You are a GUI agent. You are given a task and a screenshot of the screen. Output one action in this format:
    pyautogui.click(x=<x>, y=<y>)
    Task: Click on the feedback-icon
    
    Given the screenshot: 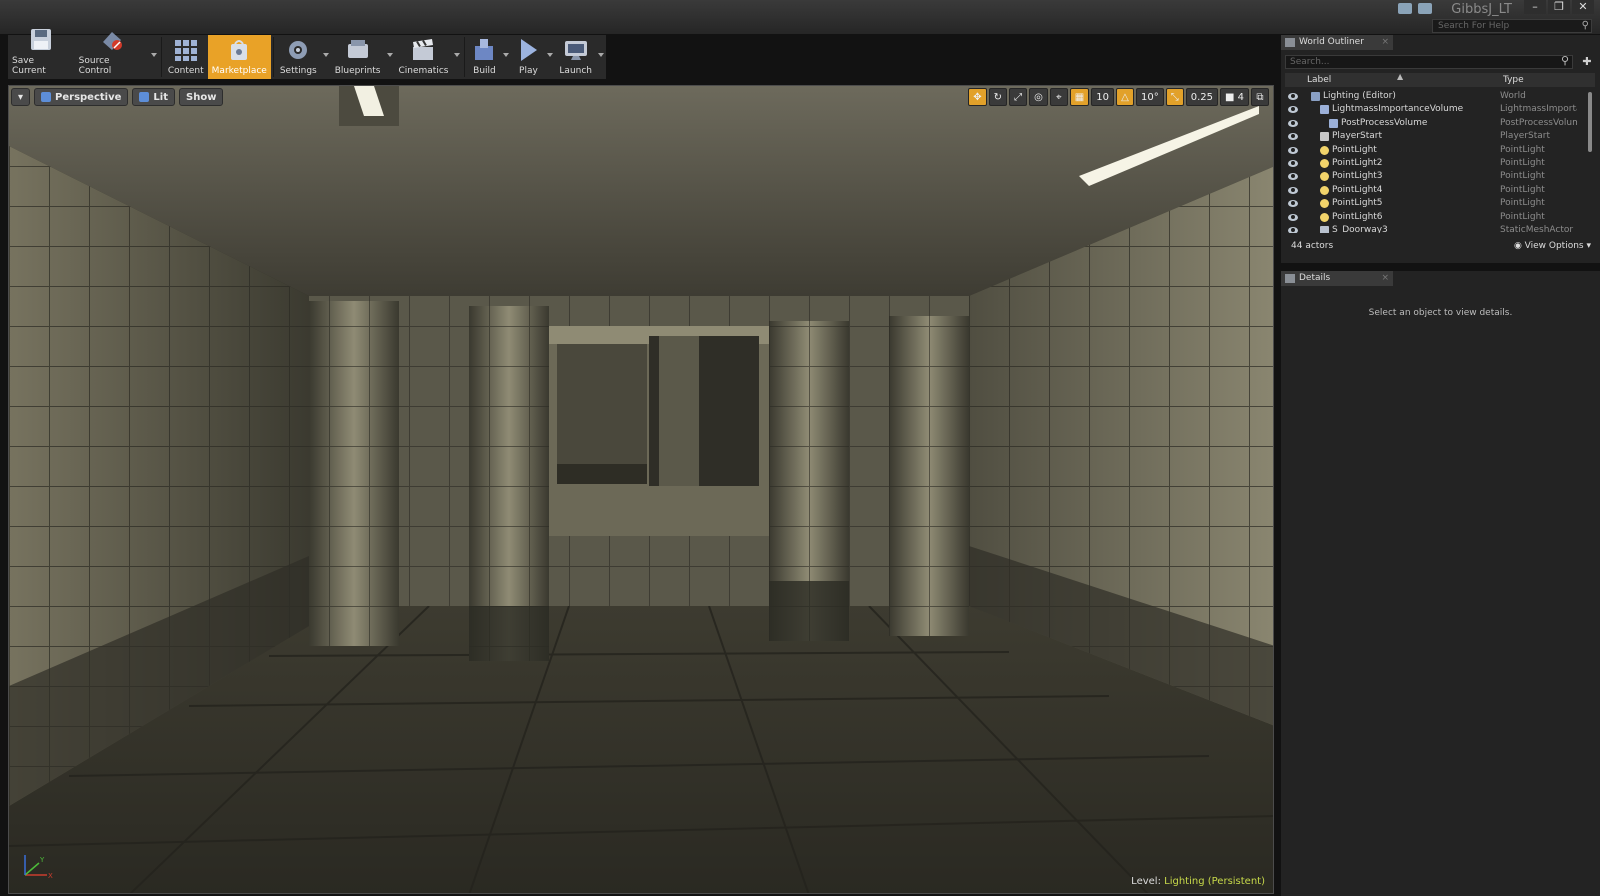 What is the action you would take?
    pyautogui.click(x=1425, y=8)
    